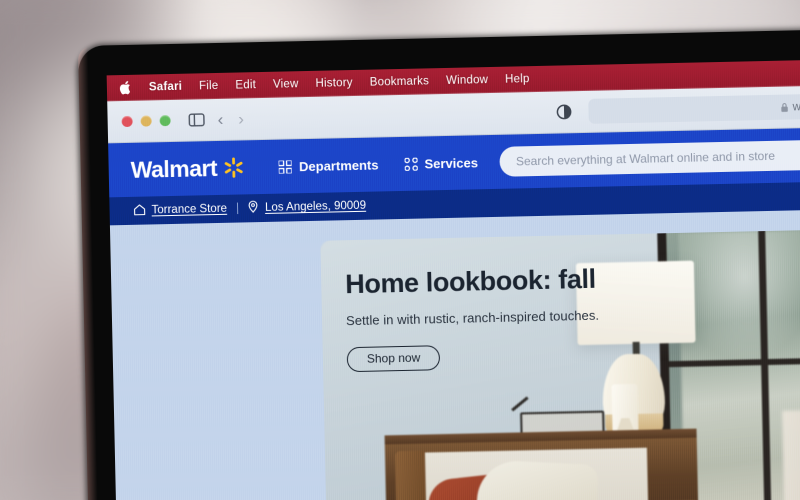 The width and height of the screenshot is (800, 500). Describe the element at coordinates (451, 162) in the screenshot. I see `nav-services-label: Services` at that location.